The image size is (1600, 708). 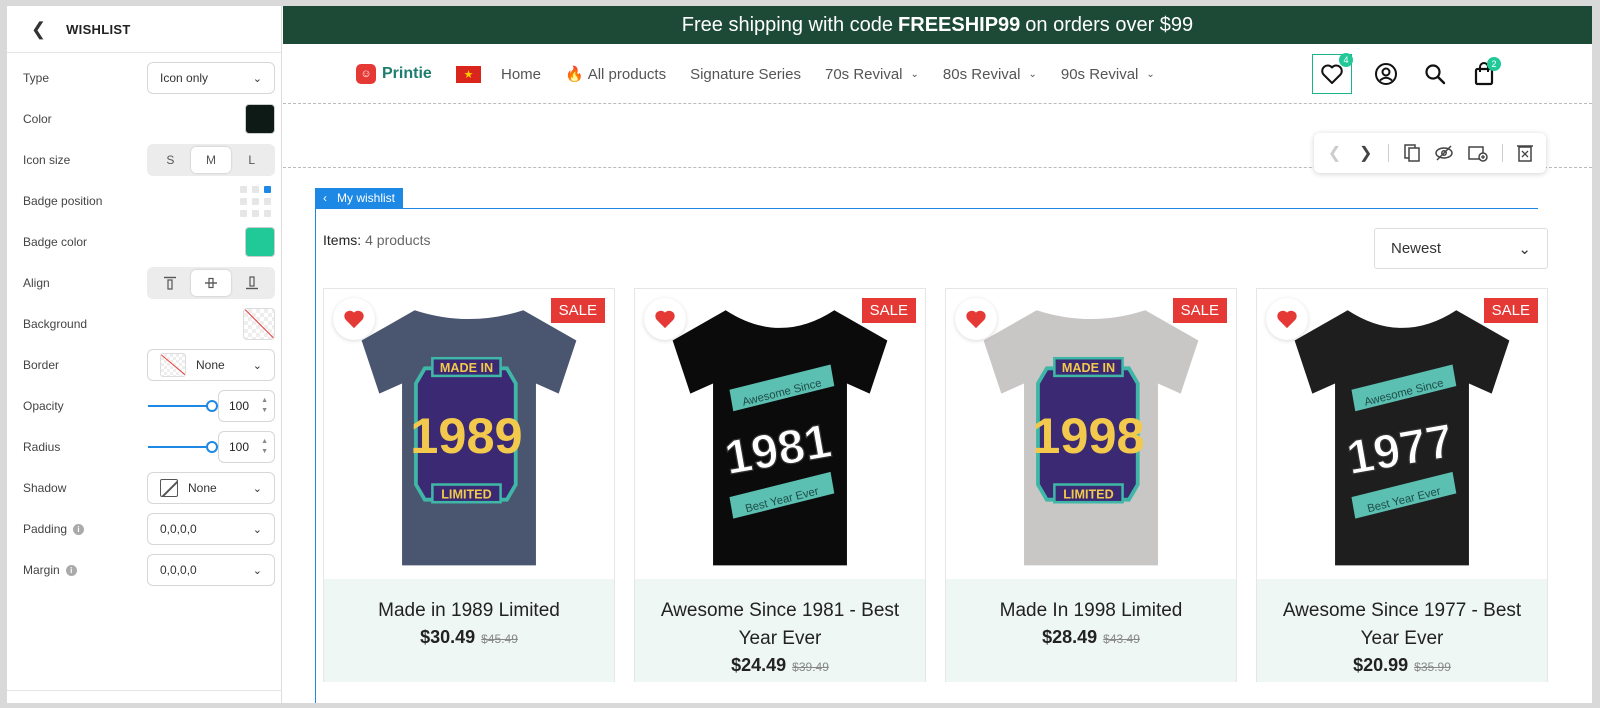 I want to click on nav-signature-series: Signature Series, so click(x=745, y=74).